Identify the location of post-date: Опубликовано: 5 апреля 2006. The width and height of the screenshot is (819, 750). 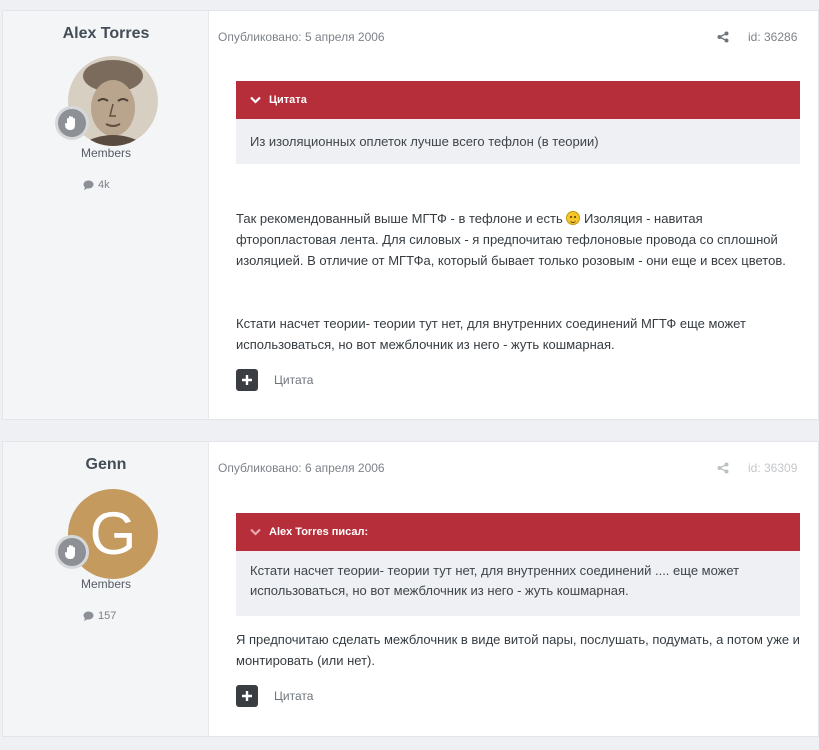
(301, 37).